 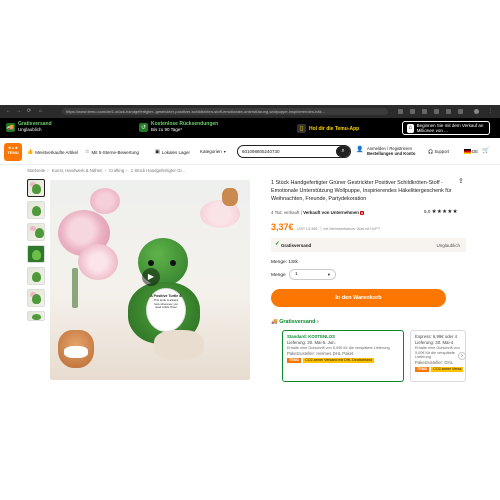 I want to click on flower-stem, so click(x=75, y=288).